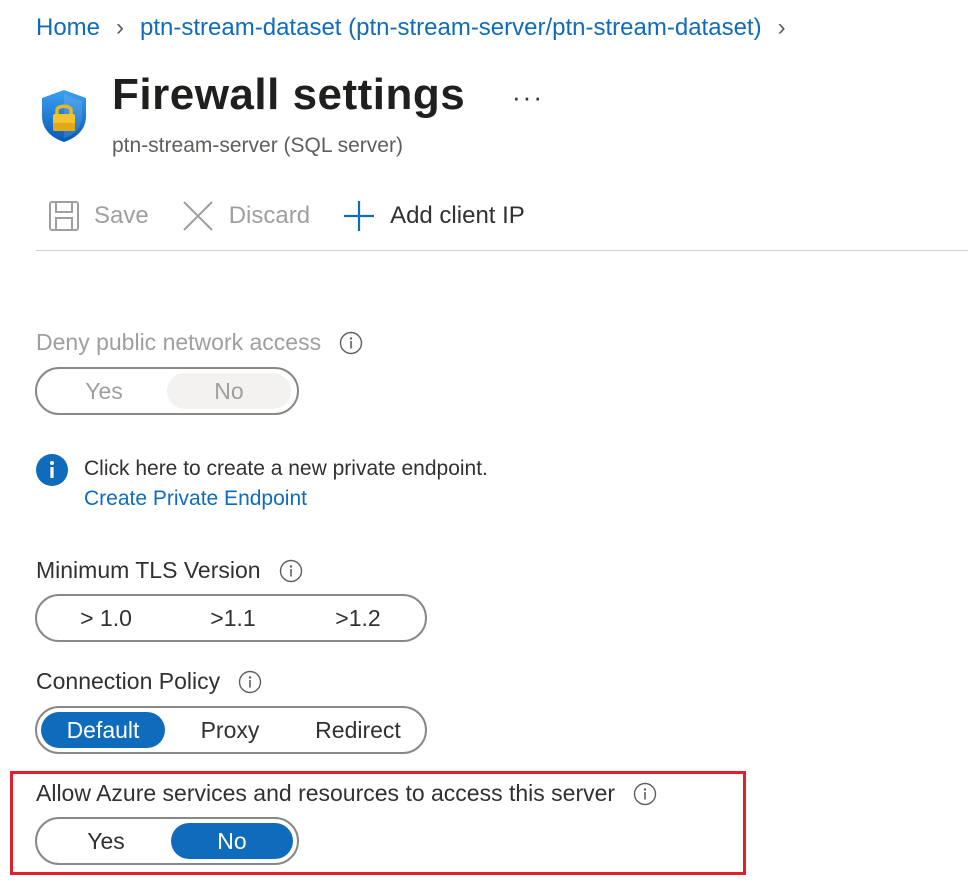  I want to click on tls-version-text: Minimum TLS Version, so click(148, 570).